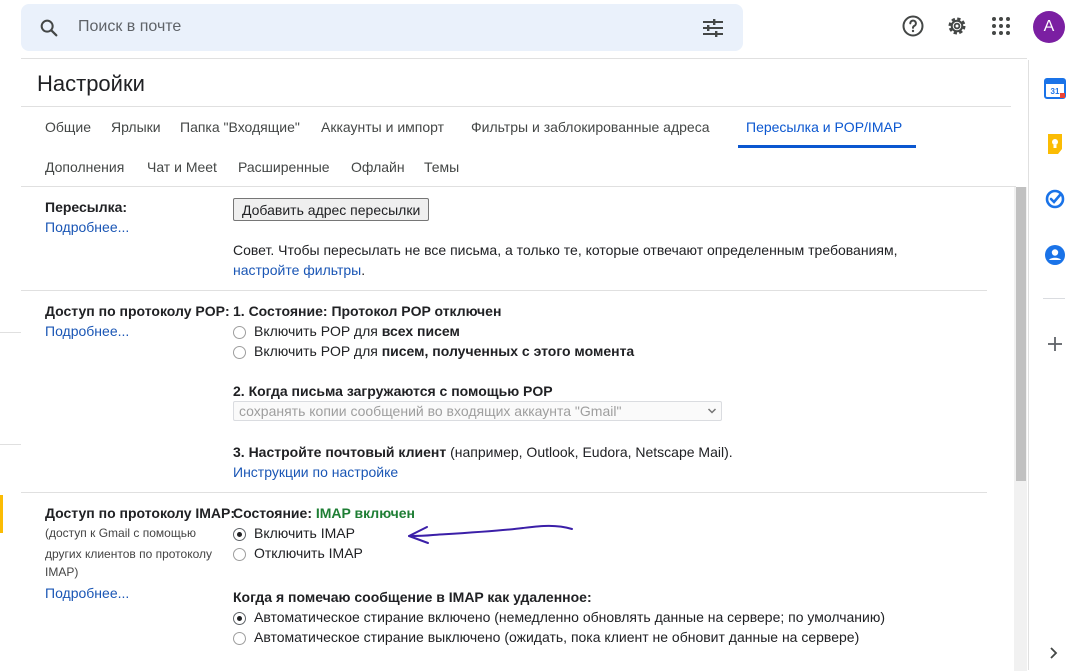 The height and width of the screenshot is (671, 1077). Describe the element at coordinates (308, 553) in the screenshot. I see `imap-disable-label: Отключить IMAP` at that location.